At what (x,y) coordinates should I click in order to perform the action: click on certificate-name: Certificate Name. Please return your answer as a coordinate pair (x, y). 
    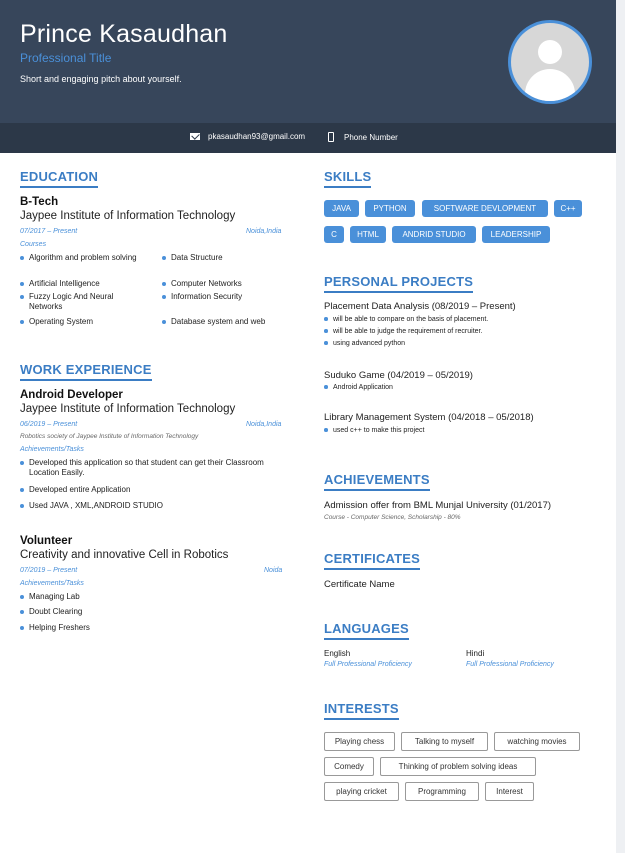
    Looking at the image, I should click on (359, 584).